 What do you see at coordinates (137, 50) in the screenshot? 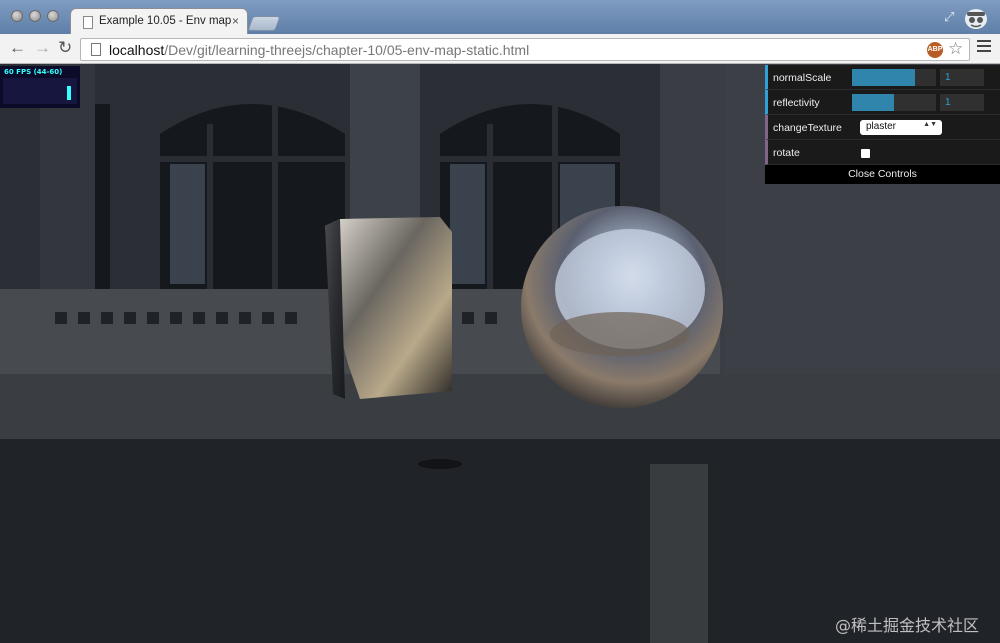
I see `url-host: localhost` at bounding box center [137, 50].